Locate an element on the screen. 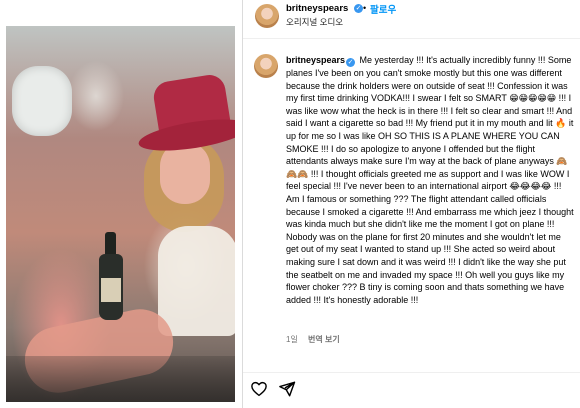 Image resolution: width=580 pixels, height=408 pixels. photo-face is located at coordinates (185, 173).